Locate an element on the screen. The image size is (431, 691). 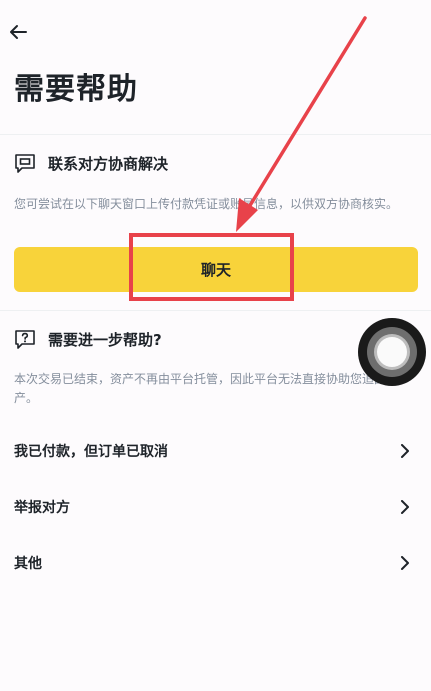
assistive-touch-ring is located at coordinates (392, 352).